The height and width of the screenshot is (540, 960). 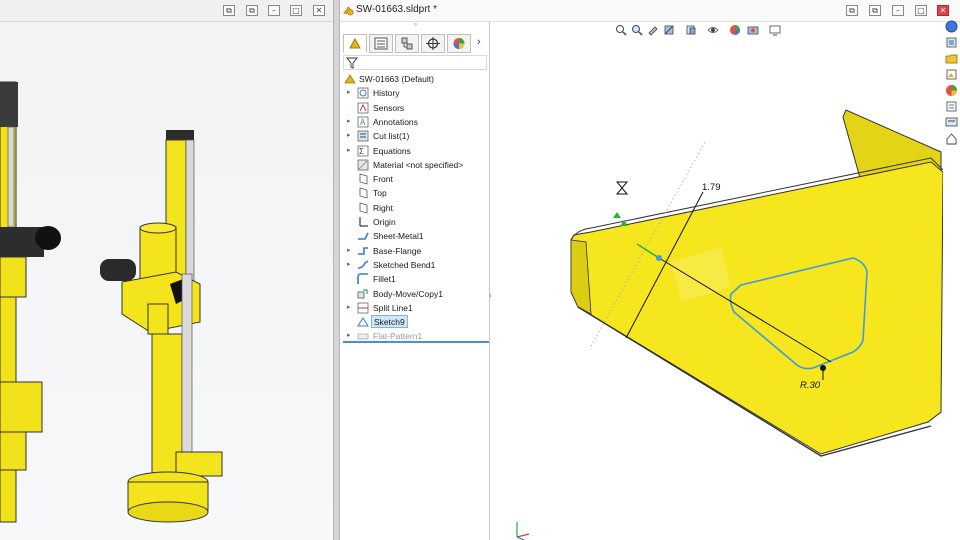 I want to click on view-orientation-icon, so click(x=691, y=30).